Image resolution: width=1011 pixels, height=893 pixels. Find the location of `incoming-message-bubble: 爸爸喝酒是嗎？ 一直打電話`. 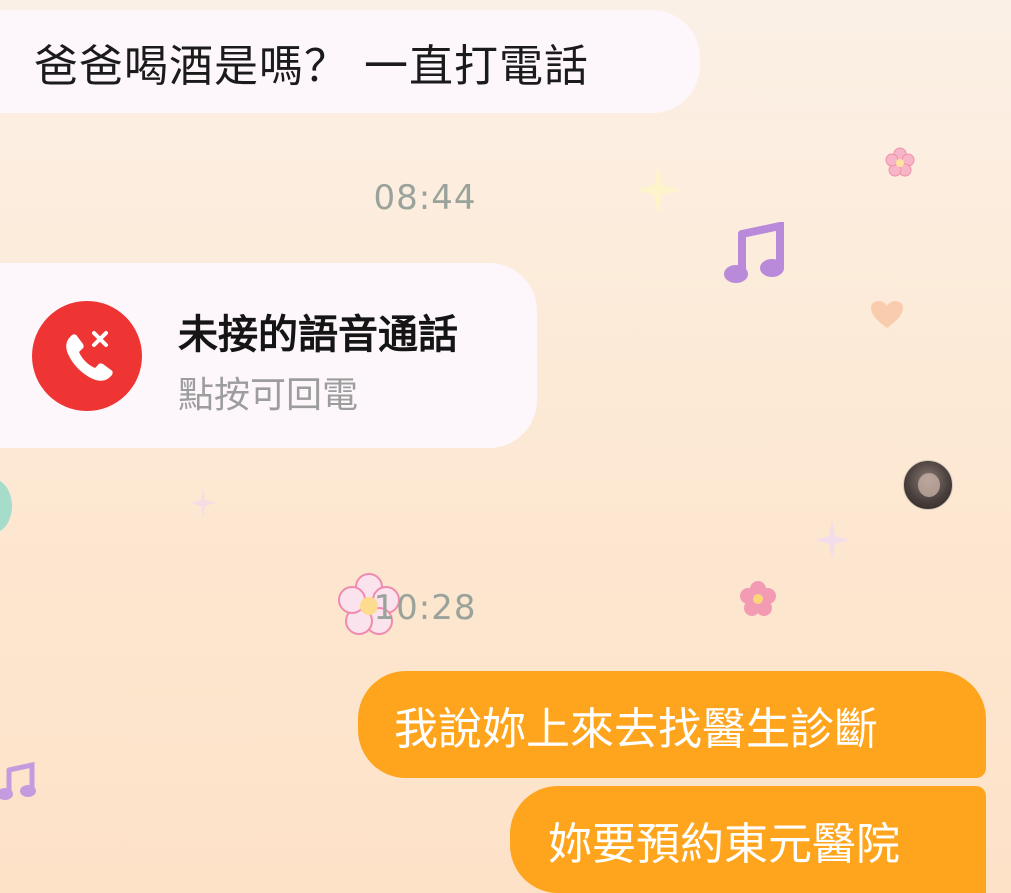

incoming-message-bubble: 爸爸喝酒是嗎？ 一直打電話 is located at coordinates (350, 61).